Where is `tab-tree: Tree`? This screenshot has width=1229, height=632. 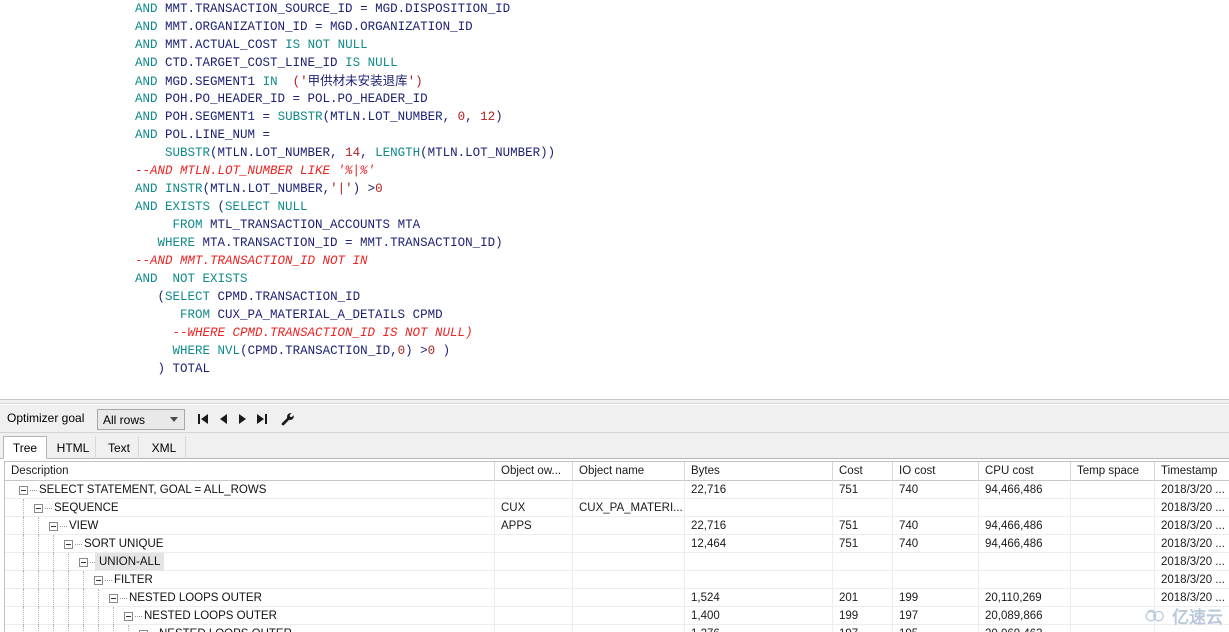 tab-tree: Tree is located at coordinates (25, 447).